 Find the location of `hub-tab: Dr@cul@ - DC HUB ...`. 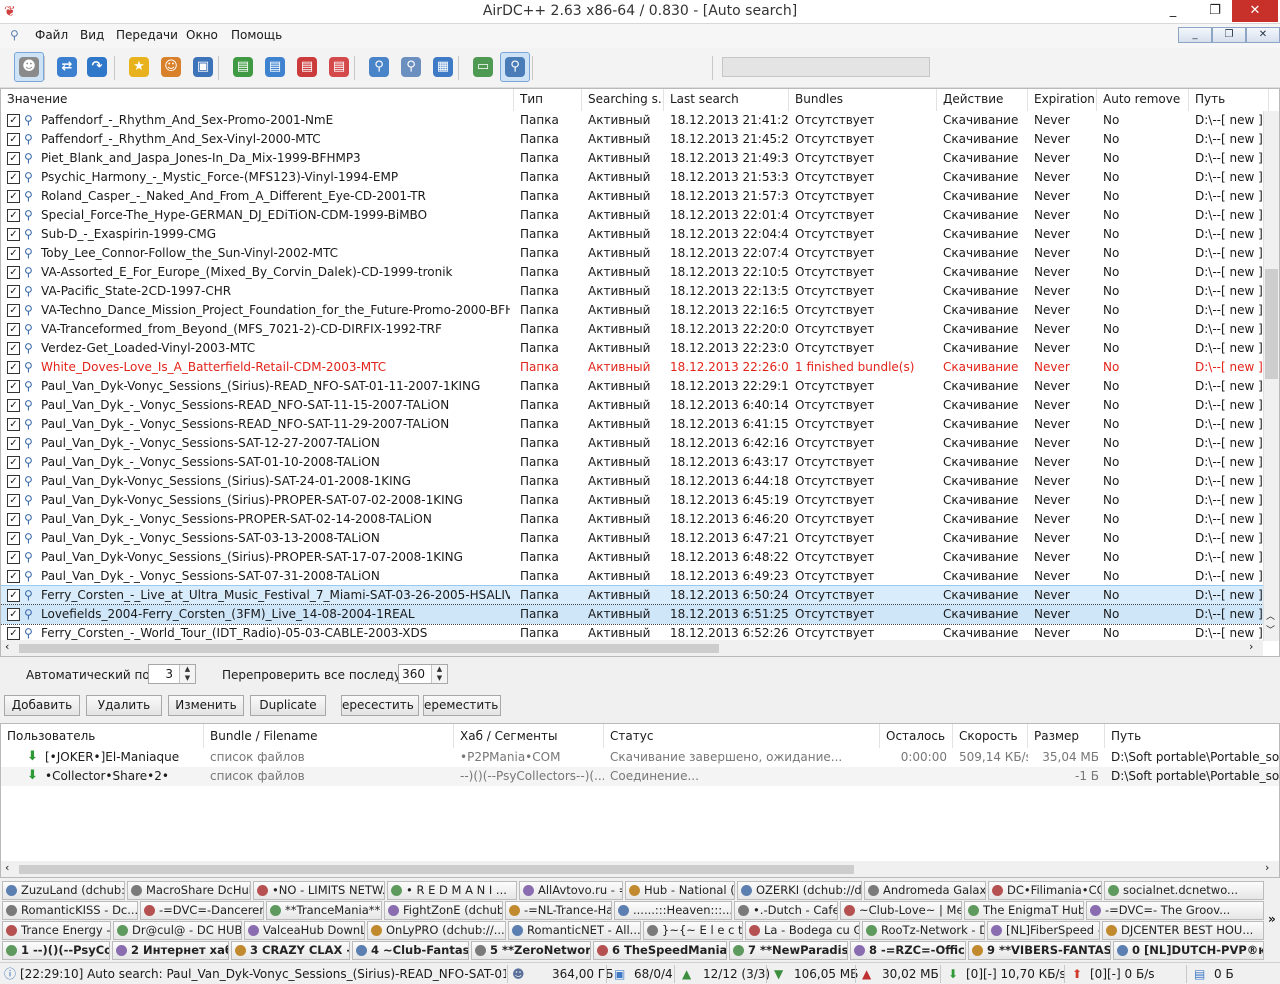

hub-tab: Dr@cul@ - DC HUB ... is located at coordinates (177, 930).